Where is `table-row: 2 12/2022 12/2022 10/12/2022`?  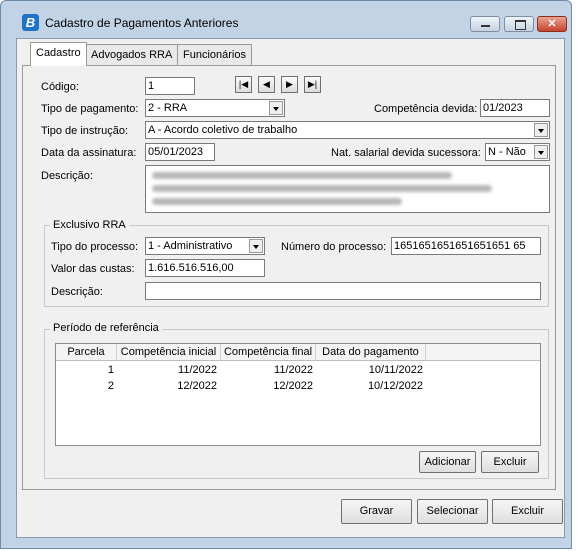
table-row: 2 12/2022 12/2022 10/12/2022 is located at coordinates (298, 386).